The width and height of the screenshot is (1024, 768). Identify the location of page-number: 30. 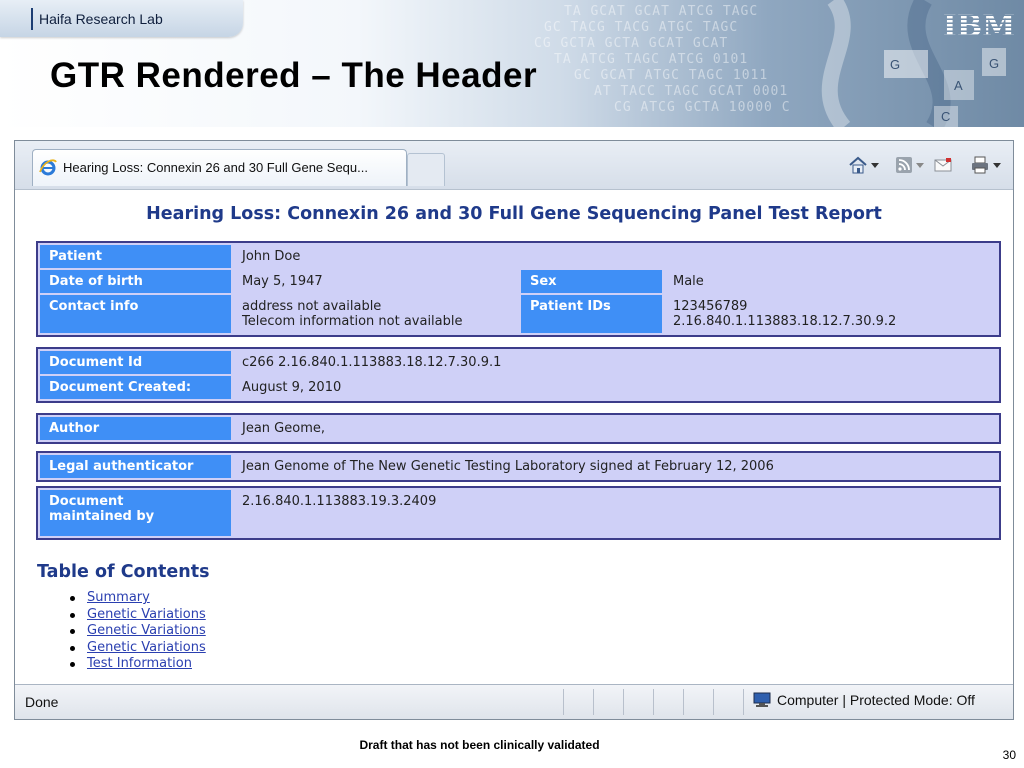
(1009, 755).